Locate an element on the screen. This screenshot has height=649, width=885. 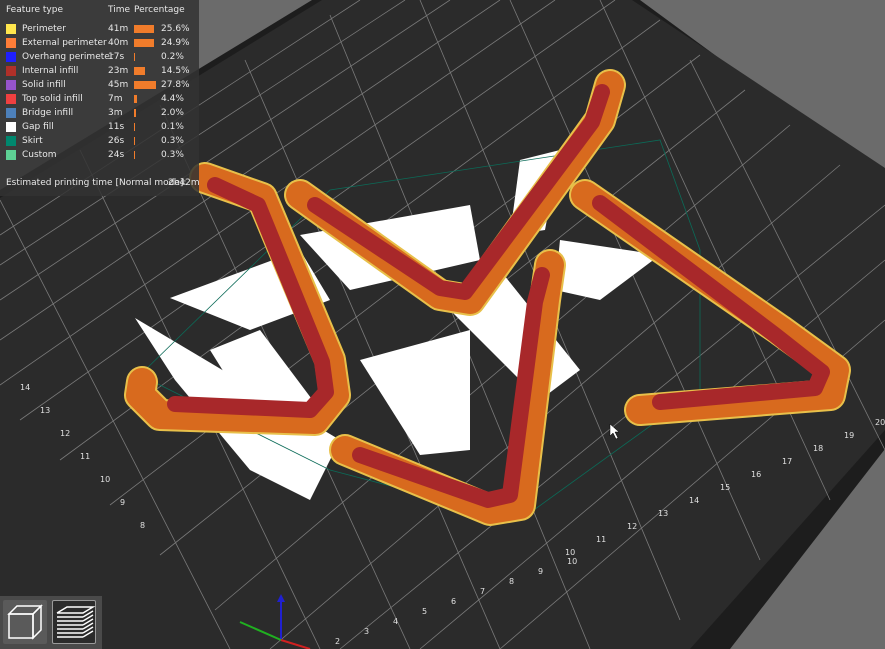
legend-feature-name: Skirt is located at coordinates (32, 141).